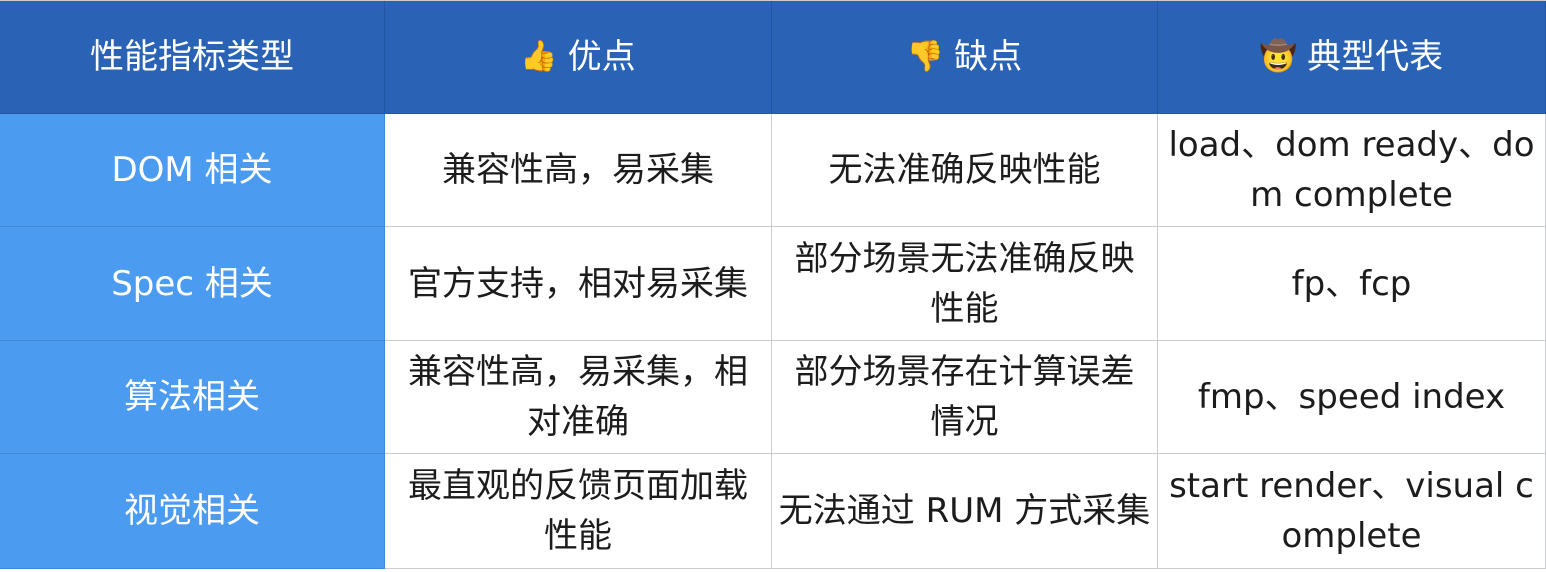 This screenshot has width=1546, height=572. What do you see at coordinates (1278, 56) in the screenshot?
I see `cowboy-face-icon: 🤠` at bounding box center [1278, 56].